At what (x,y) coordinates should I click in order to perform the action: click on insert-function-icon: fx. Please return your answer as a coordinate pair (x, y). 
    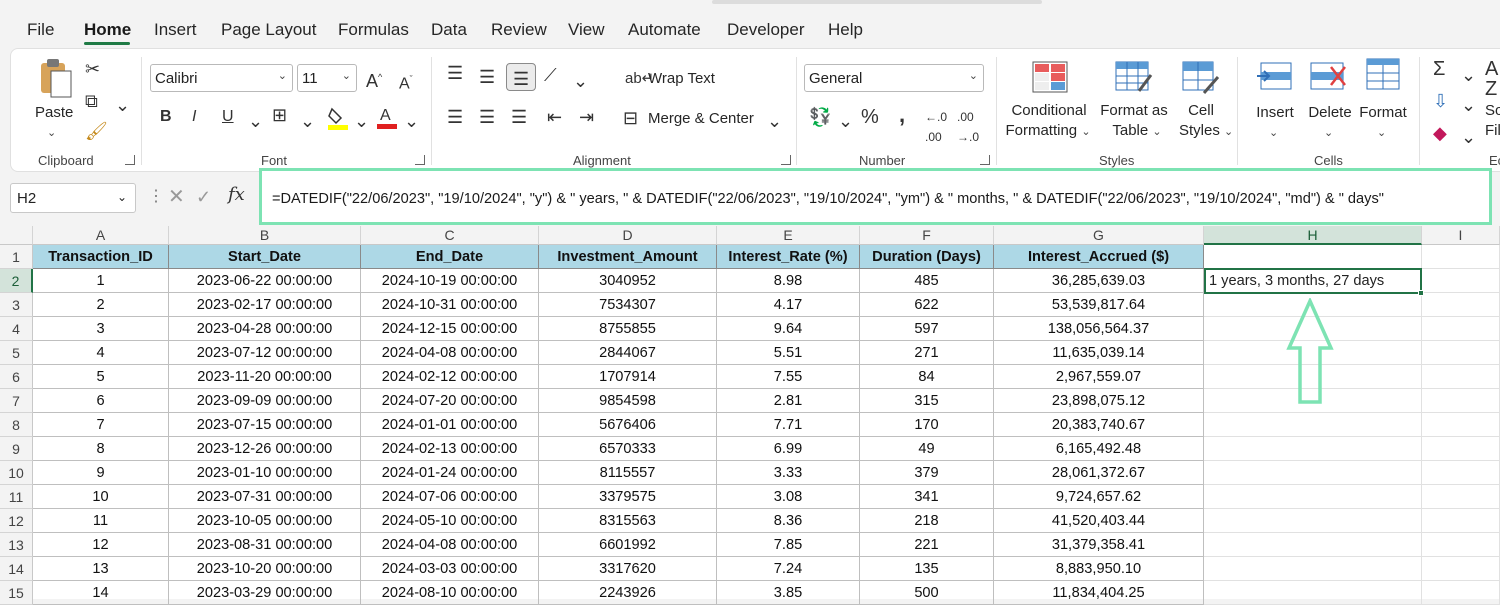
    Looking at the image, I should click on (236, 195).